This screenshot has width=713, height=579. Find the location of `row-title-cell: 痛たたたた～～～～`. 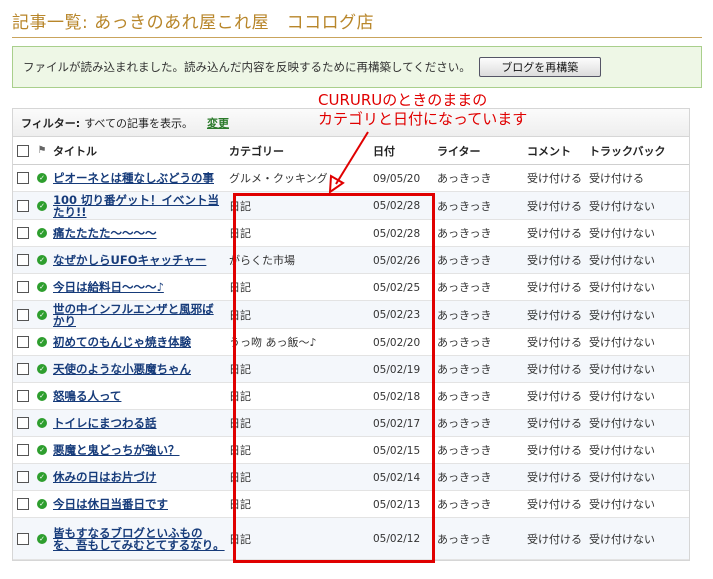

row-title-cell: 痛たたたた～～～～ is located at coordinates (139, 233).